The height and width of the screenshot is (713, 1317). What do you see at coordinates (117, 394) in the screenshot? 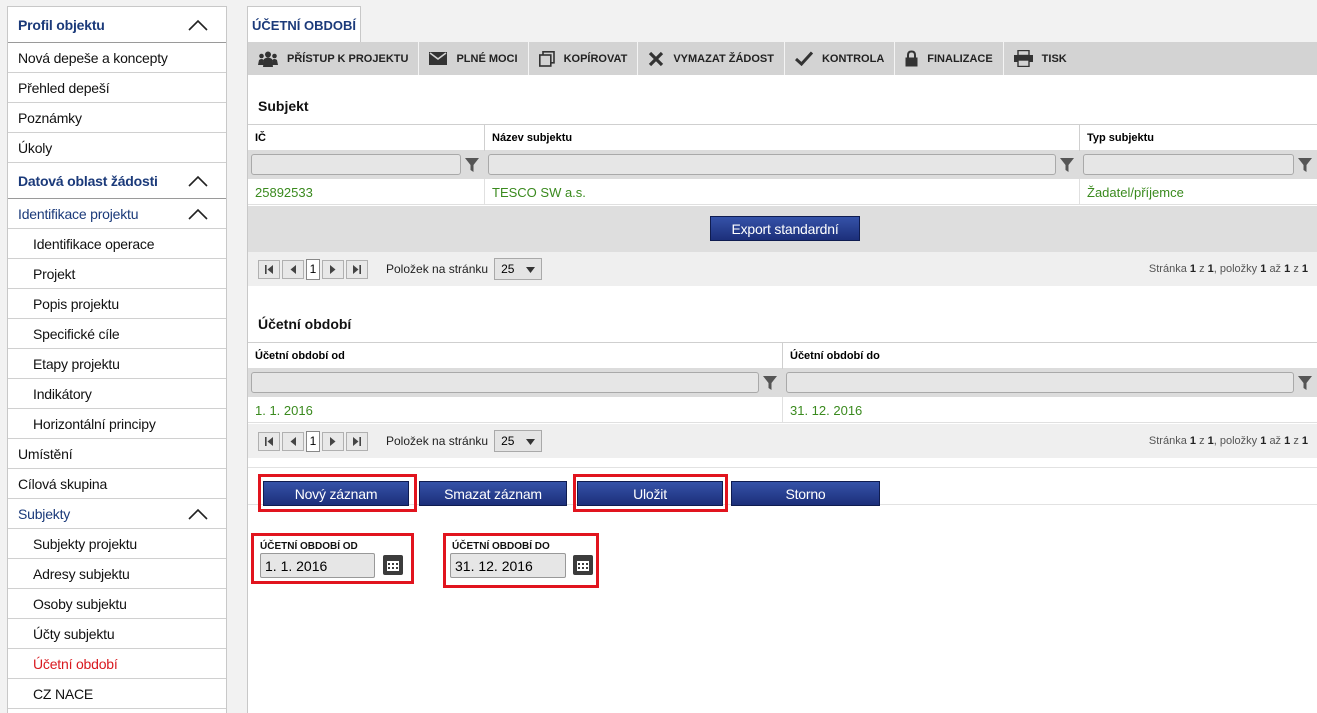
I see `sidebar-item-indikatory: Indikátory` at bounding box center [117, 394].